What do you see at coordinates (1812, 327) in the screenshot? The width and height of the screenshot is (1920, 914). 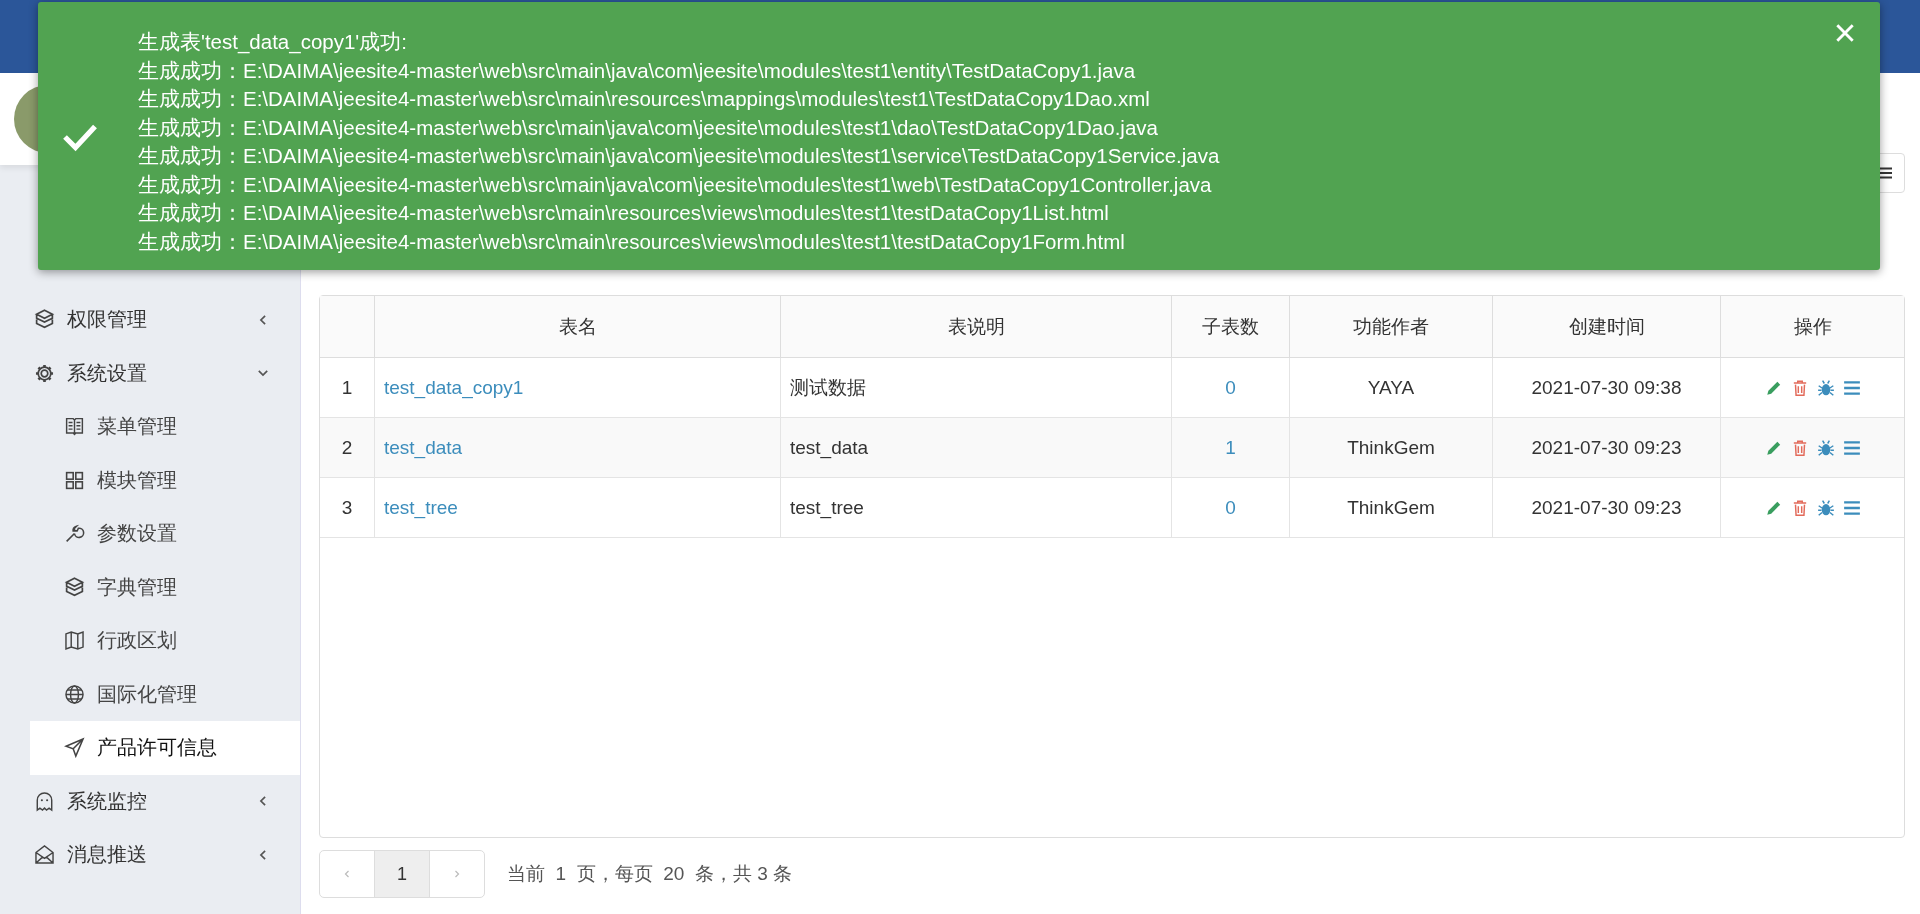 I see `column-header: 操作` at bounding box center [1812, 327].